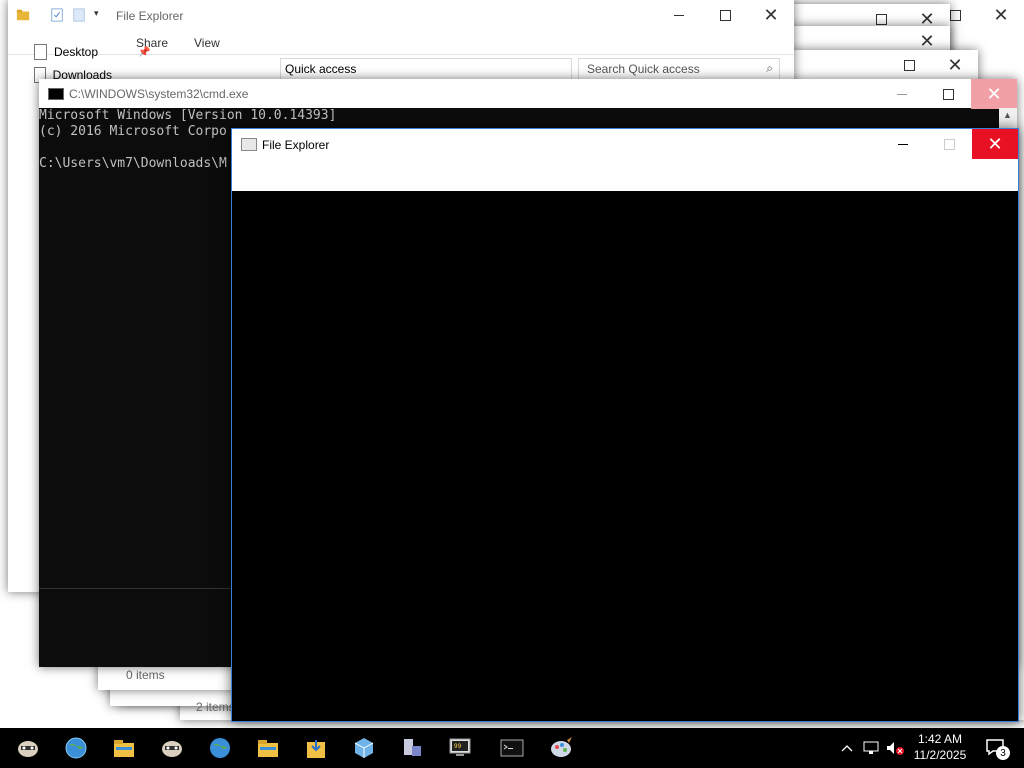 Image resolution: width=1024 pixels, height=768 pixels. I want to click on monitor-app-icon: 99, so click(460, 748).